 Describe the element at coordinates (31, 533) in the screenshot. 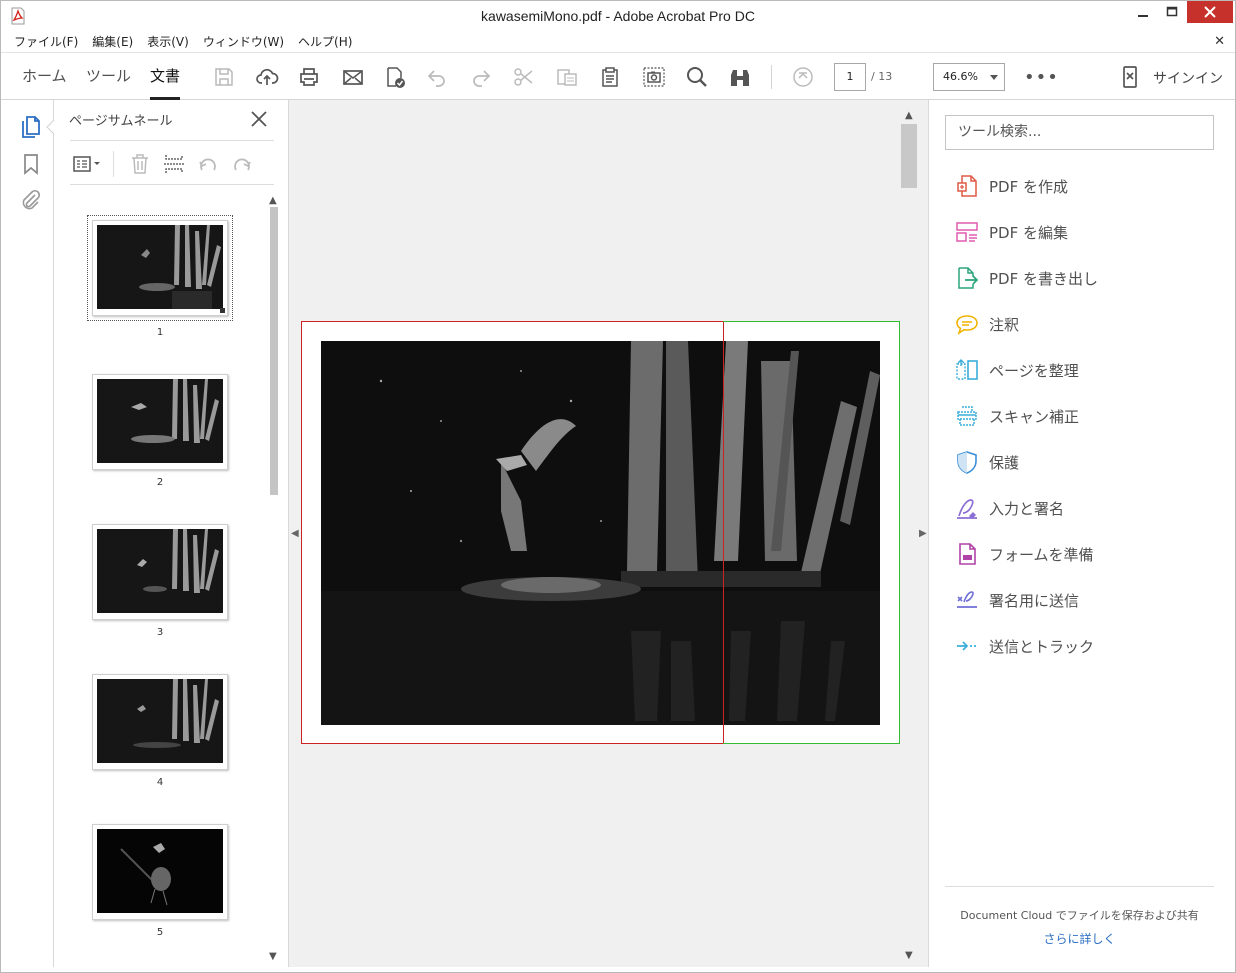

I see `navigation-rail` at that location.